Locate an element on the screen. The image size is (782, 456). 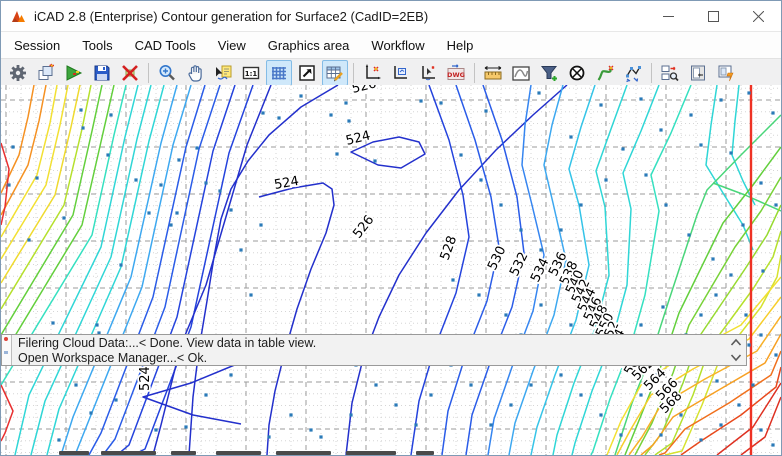
annotate-note-button is located at coordinates (223, 73).